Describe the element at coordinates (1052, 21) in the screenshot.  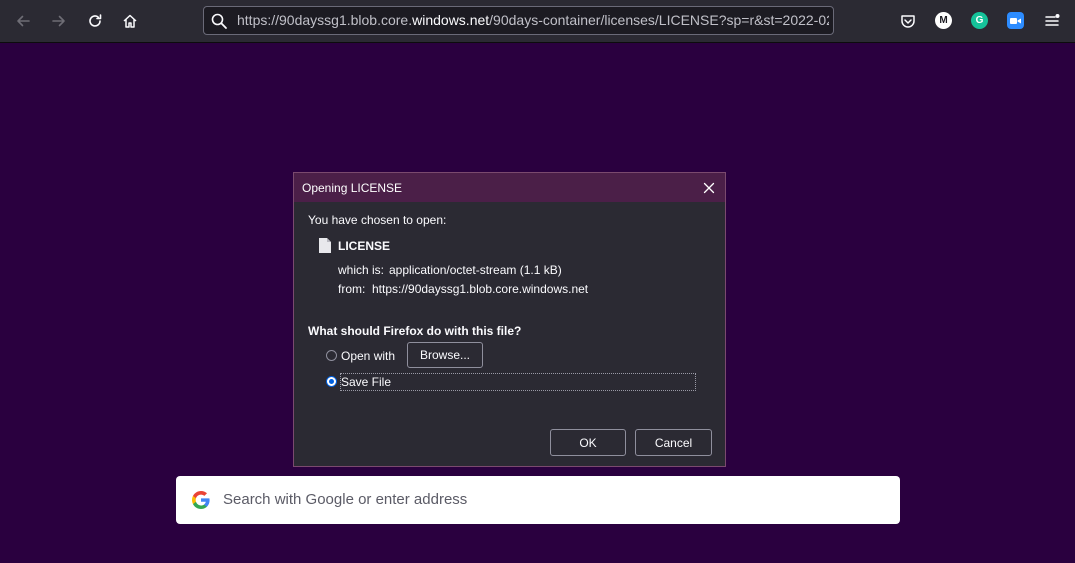
I see `menu-icon` at that location.